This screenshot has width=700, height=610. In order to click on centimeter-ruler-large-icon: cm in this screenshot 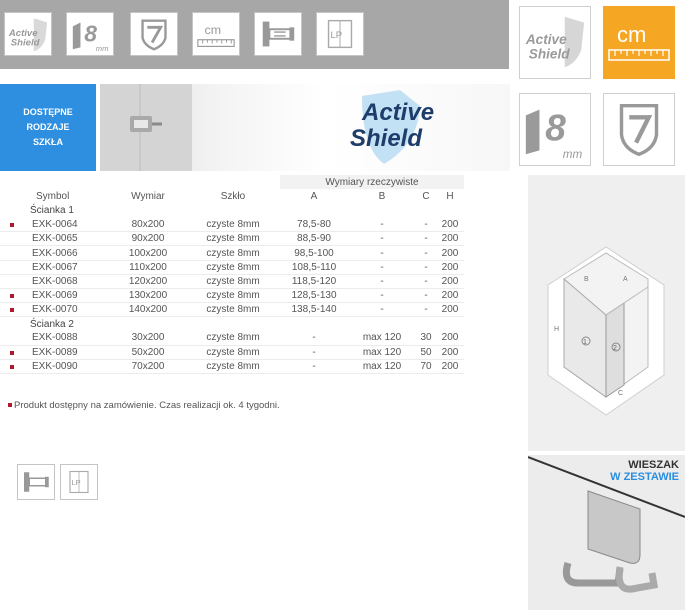, I will do `click(639, 42)`.